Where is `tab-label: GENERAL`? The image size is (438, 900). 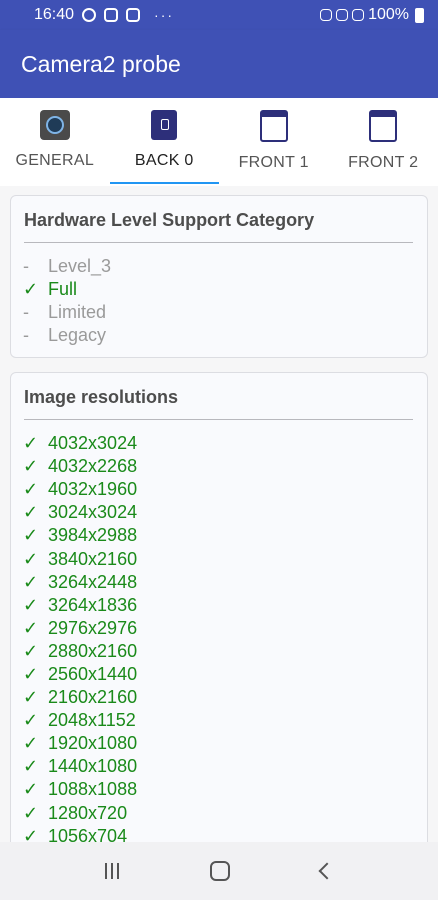
tab-label: GENERAL is located at coordinates (55, 160).